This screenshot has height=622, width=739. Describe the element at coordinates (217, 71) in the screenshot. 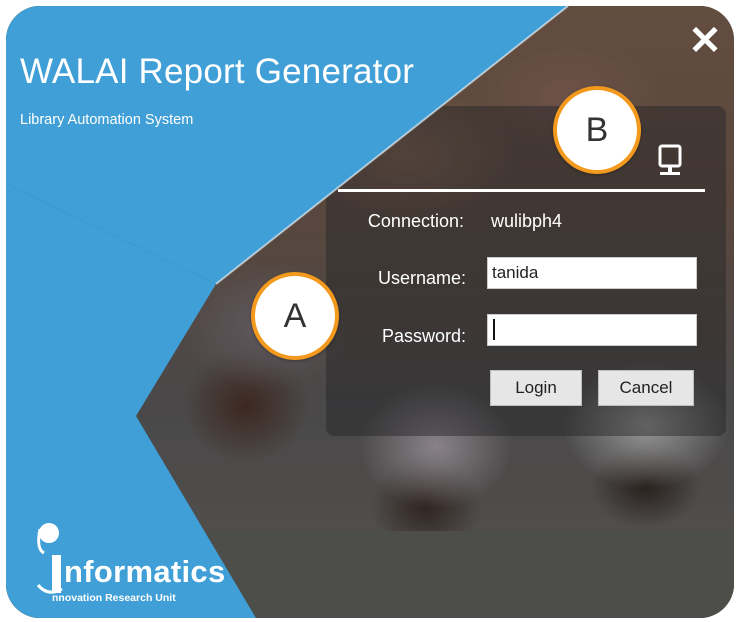

I see `app-title: WALAI Report Generator` at that location.